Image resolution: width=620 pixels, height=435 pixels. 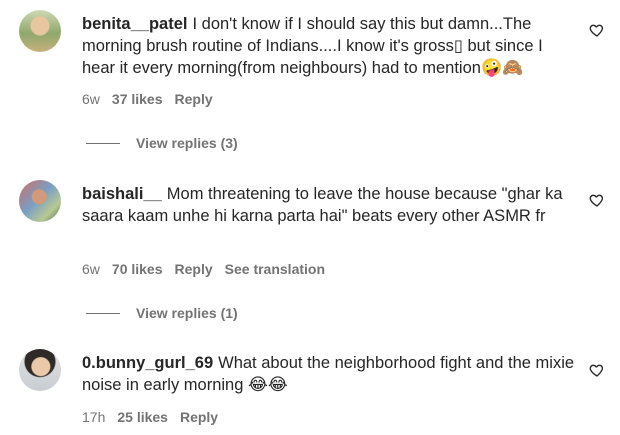 What do you see at coordinates (187, 143) in the screenshot?
I see `view-replies-label: View replies (3)` at bounding box center [187, 143].